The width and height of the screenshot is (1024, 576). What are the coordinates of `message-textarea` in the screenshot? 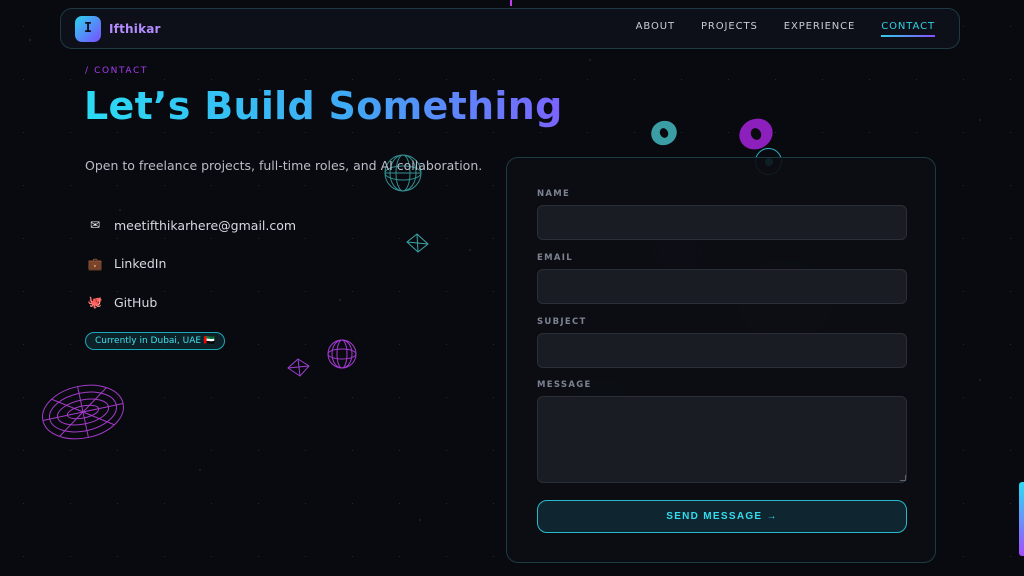 It's located at (722, 439).